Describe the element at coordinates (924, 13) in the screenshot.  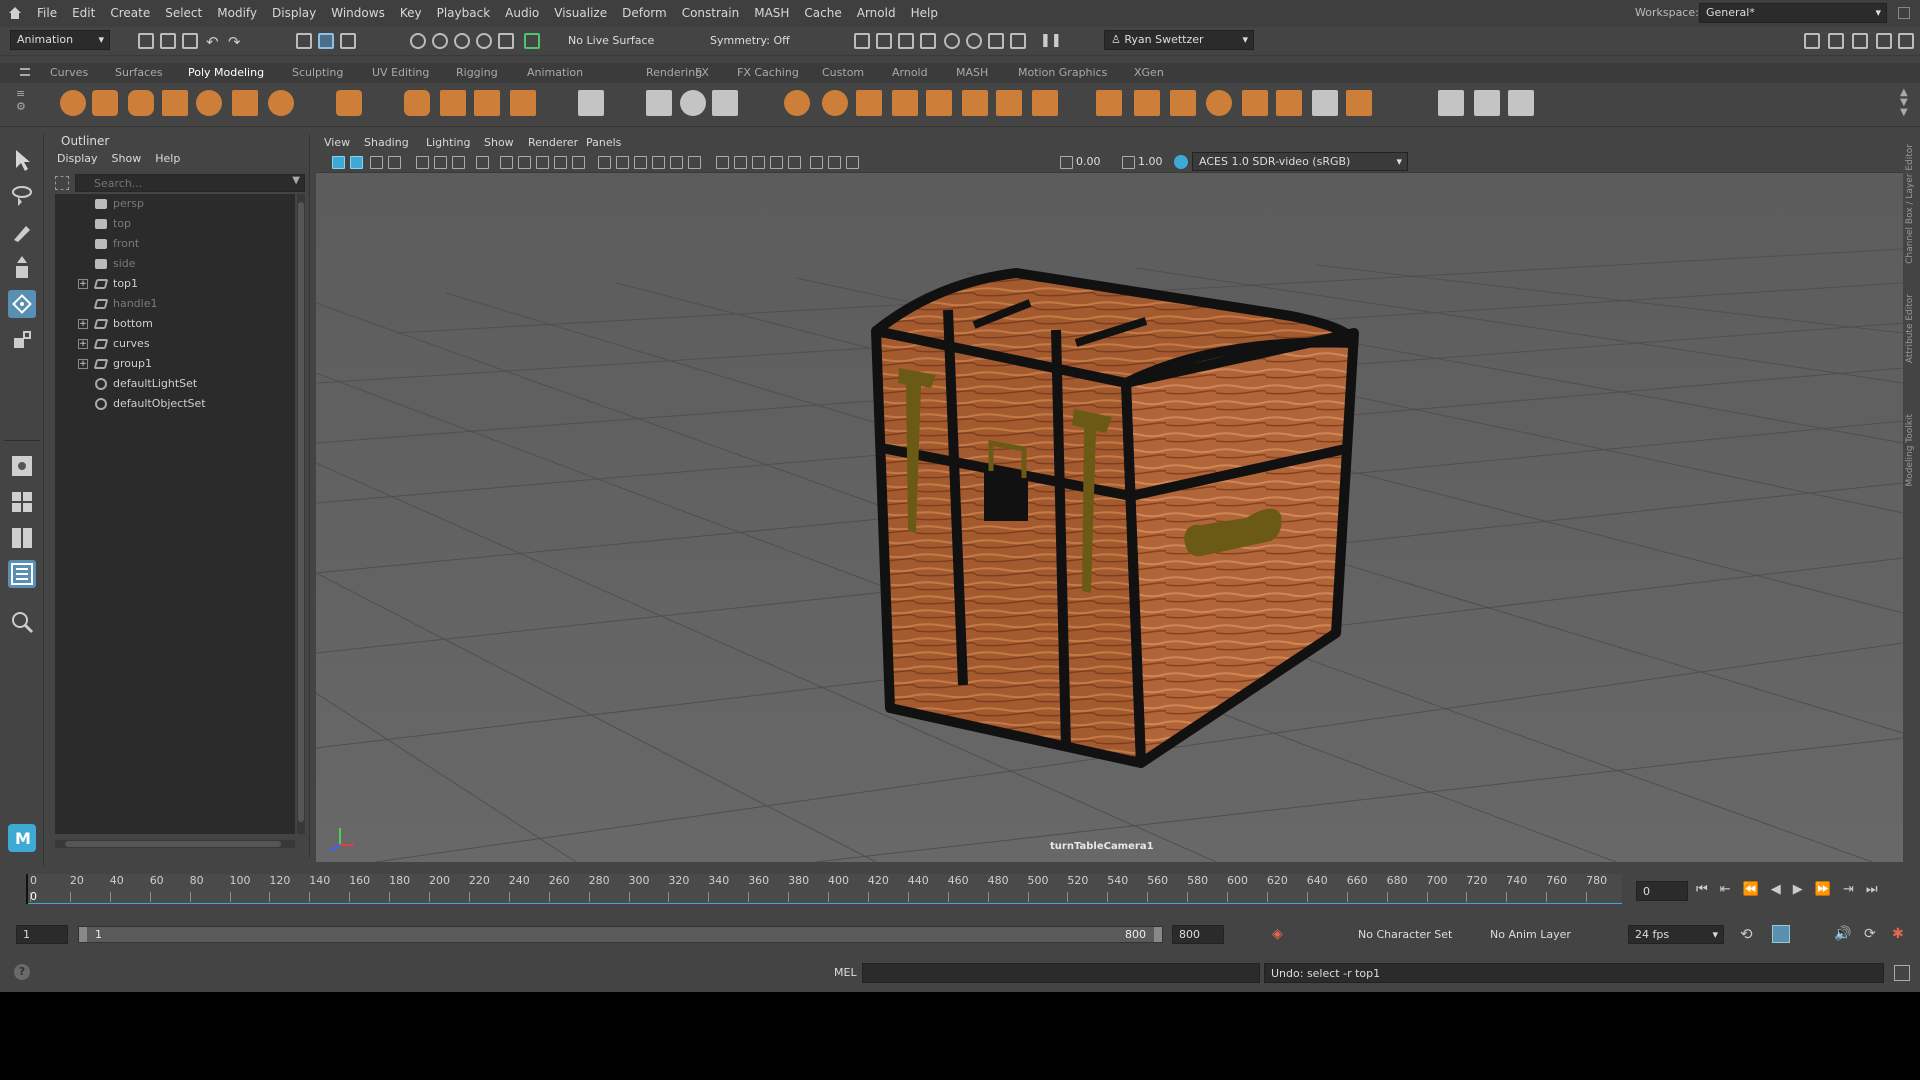
I see `menu-help: Help` at that location.